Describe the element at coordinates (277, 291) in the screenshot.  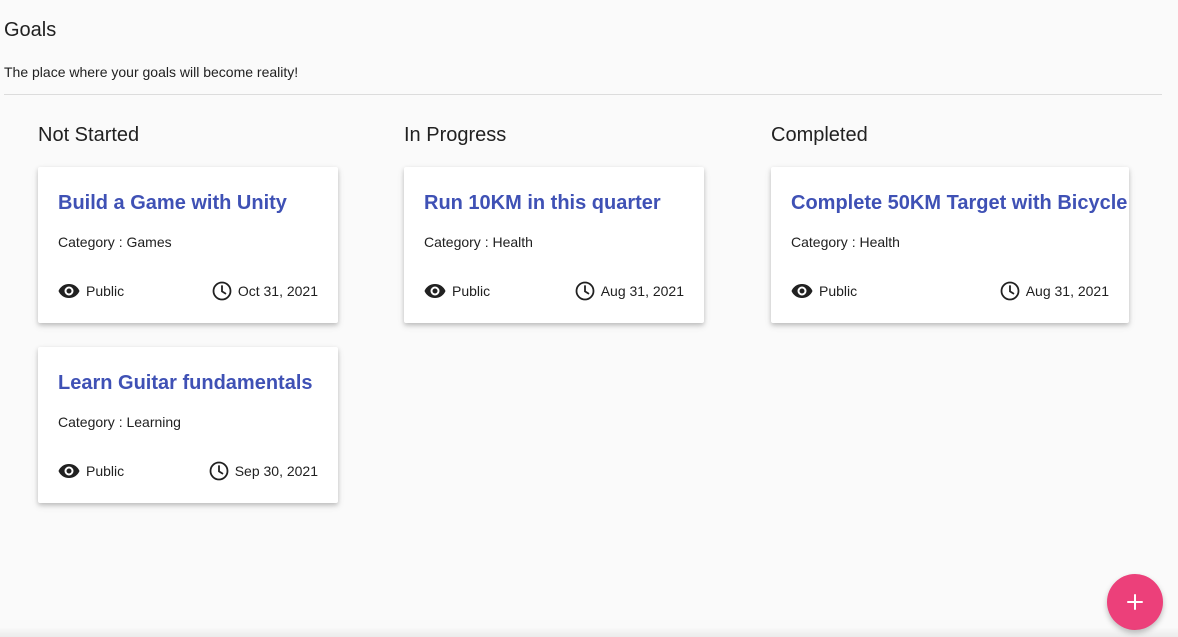
I see `due-date-label: Oct 31, 2021` at that location.